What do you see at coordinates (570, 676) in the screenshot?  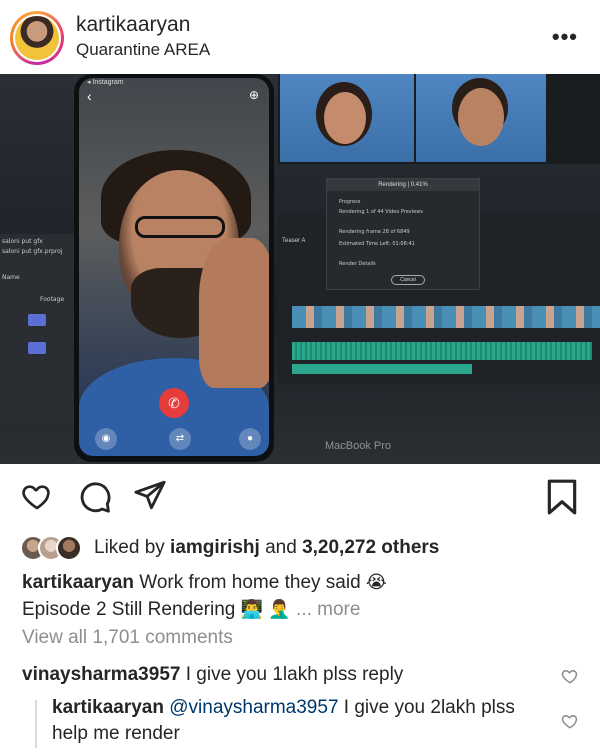 I see `comment-heart-icon` at bounding box center [570, 676].